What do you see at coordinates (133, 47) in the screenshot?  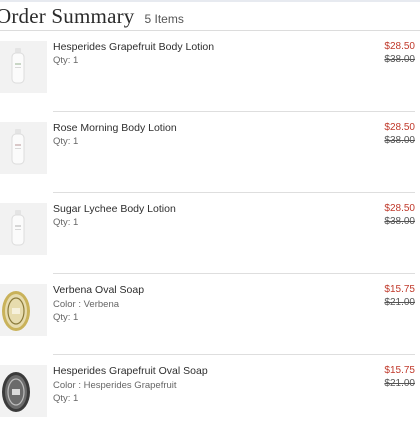 I see `product-name: Hesperides Grapefruit Body Lotion` at bounding box center [133, 47].